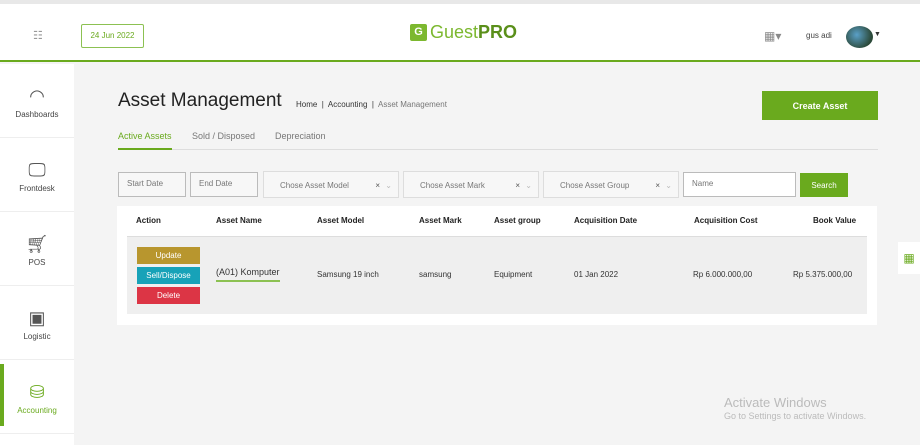  I want to click on user-name: gus adi, so click(819, 35).